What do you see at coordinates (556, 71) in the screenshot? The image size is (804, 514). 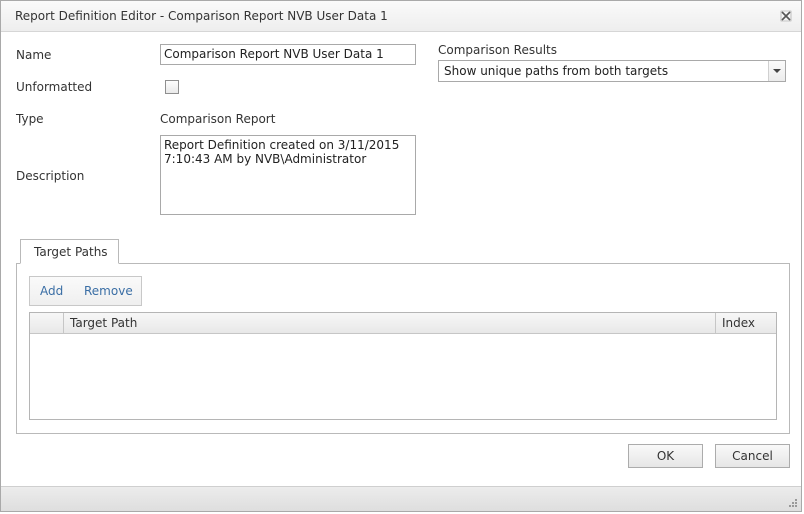 I see `comparison-results-value: Show unique paths from both targets` at bounding box center [556, 71].